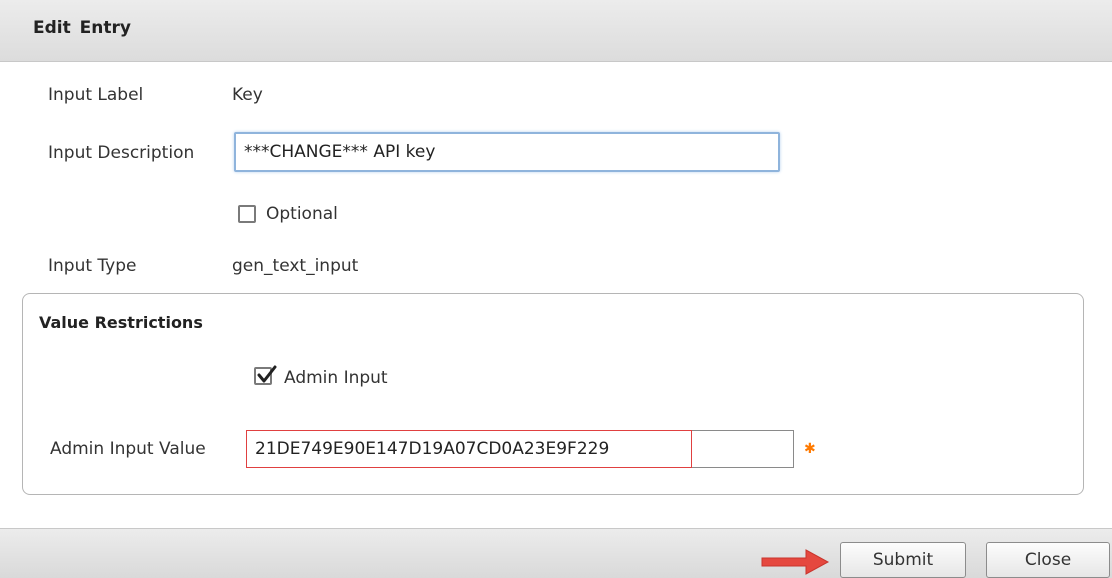 Image resolution: width=1112 pixels, height=578 pixels. I want to click on optional-checkbox, so click(247, 214).